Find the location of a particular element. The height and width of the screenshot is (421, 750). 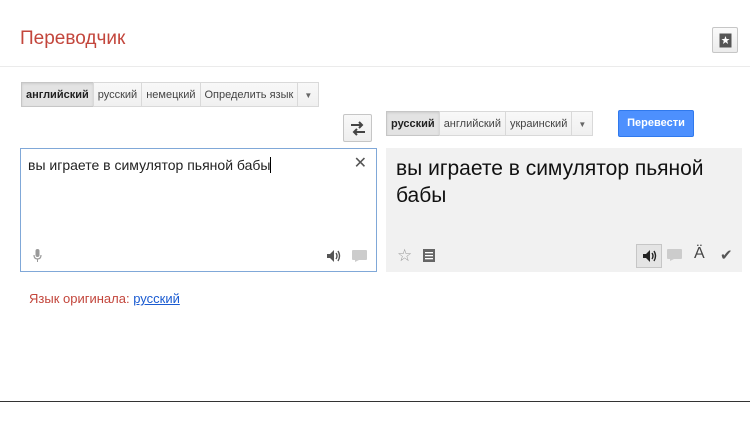

target-speaker-icon is located at coordinates (650, 256).